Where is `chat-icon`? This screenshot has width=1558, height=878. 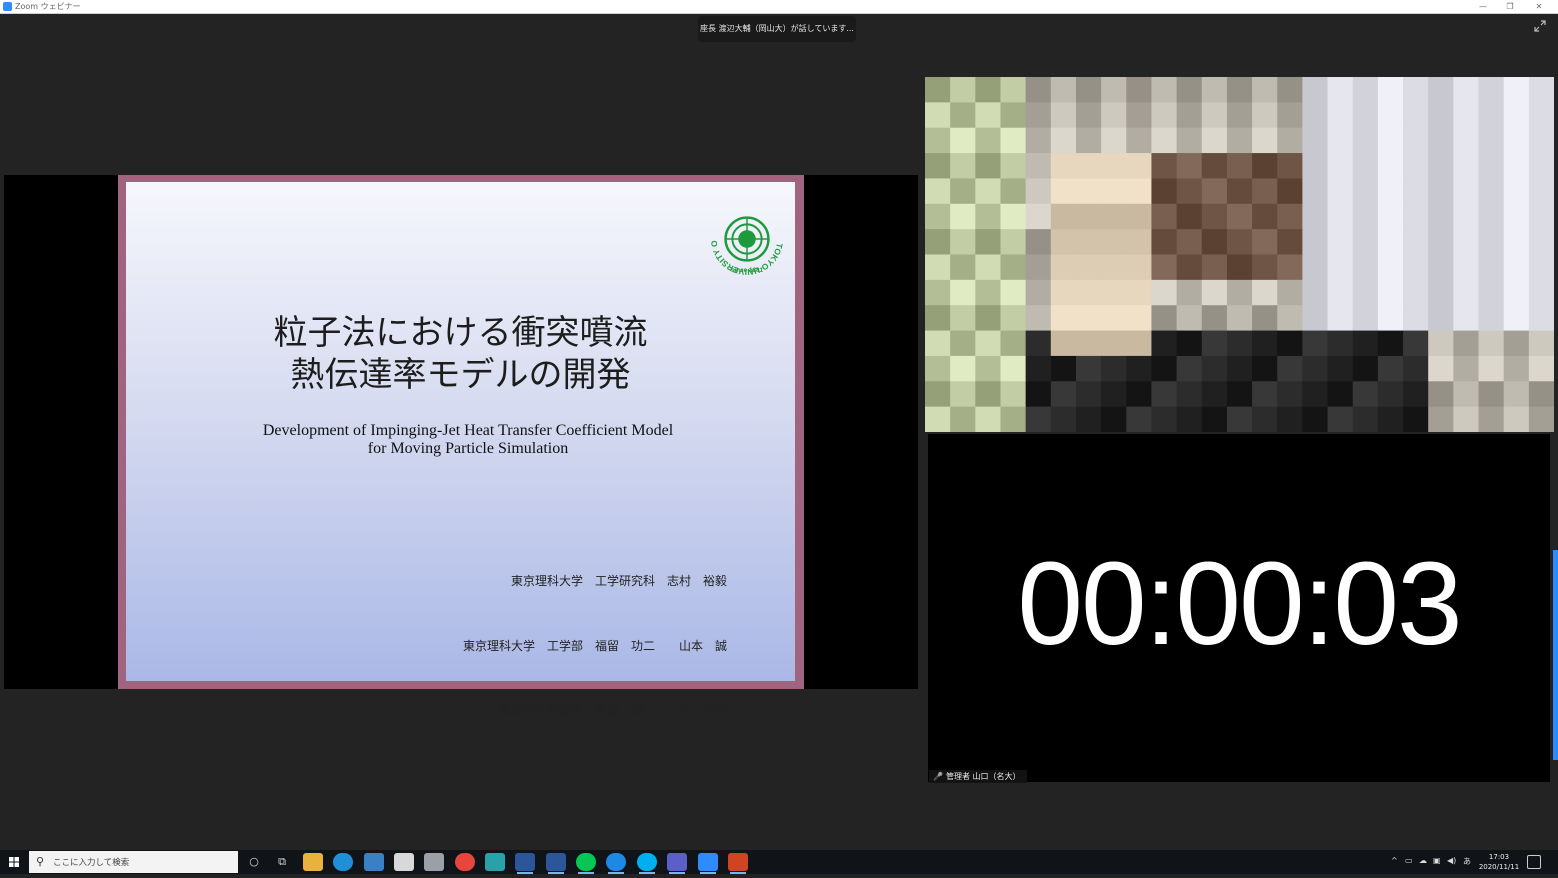 chat-icon is located at coordinates (616, 863).